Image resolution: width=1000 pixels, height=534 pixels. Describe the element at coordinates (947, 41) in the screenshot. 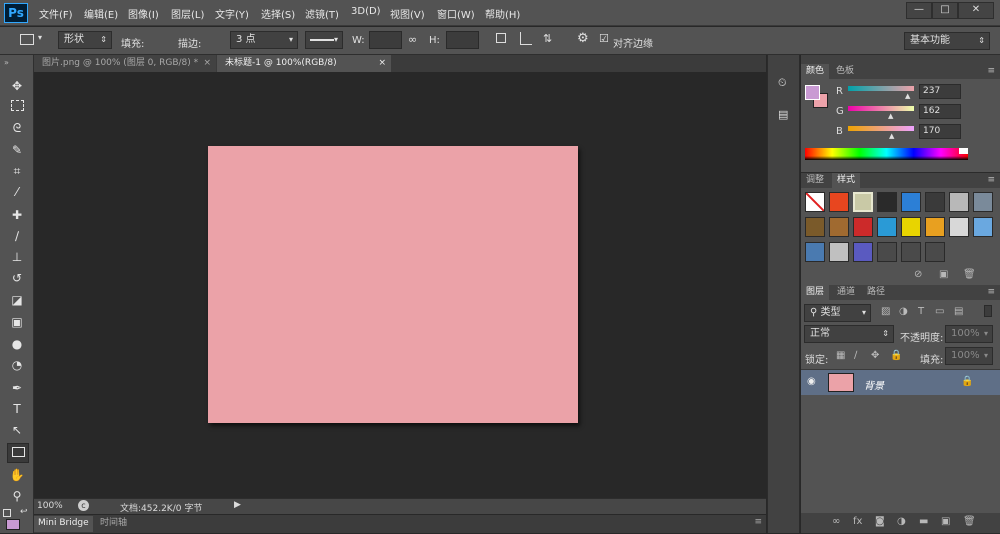

I see `workspace-dropdown: 基本功能 ⇕` at that location.